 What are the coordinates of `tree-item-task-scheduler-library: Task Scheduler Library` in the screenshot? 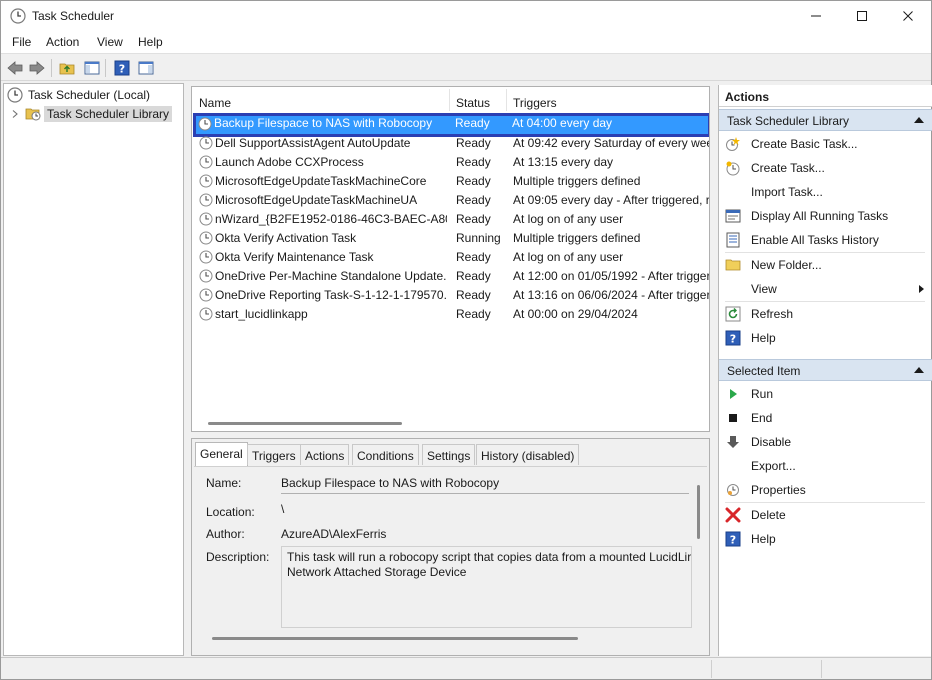 It's located at (91, 114).